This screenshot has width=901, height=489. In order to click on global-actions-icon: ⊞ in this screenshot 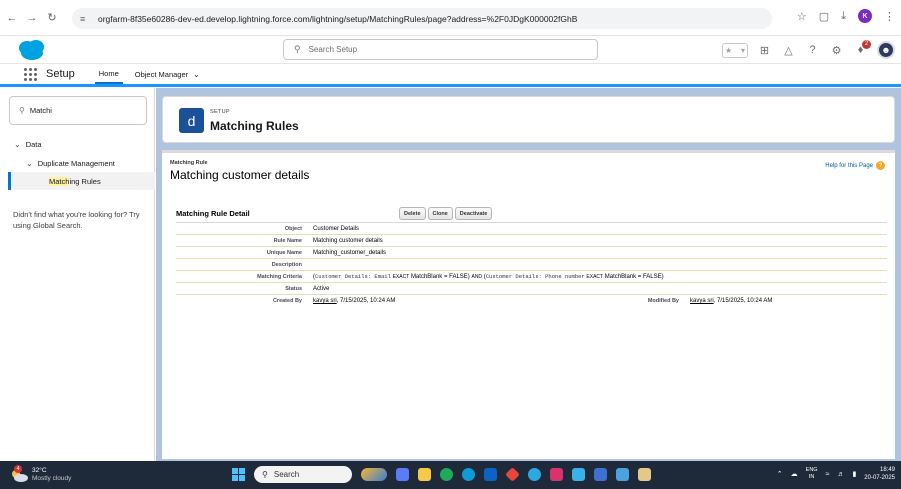, I will do `click(764, 50)`.